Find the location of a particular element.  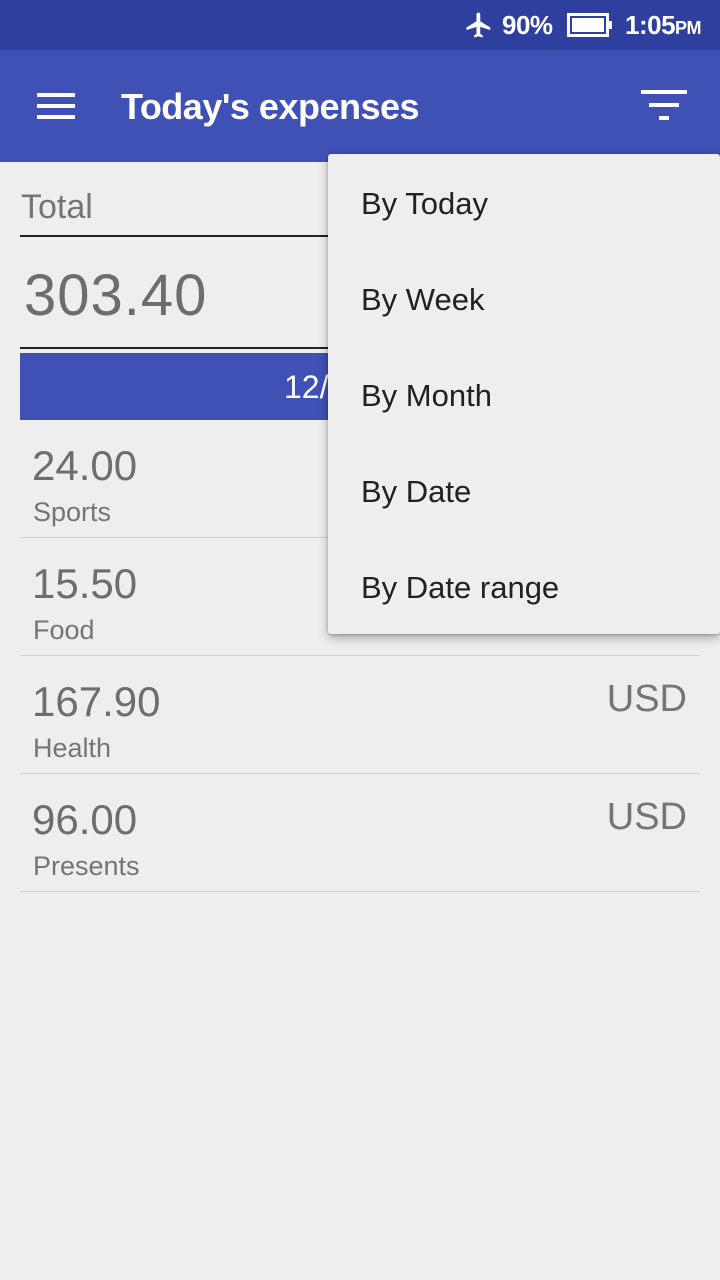

clock-time: 1:05 is located at coordinates (650, 25).